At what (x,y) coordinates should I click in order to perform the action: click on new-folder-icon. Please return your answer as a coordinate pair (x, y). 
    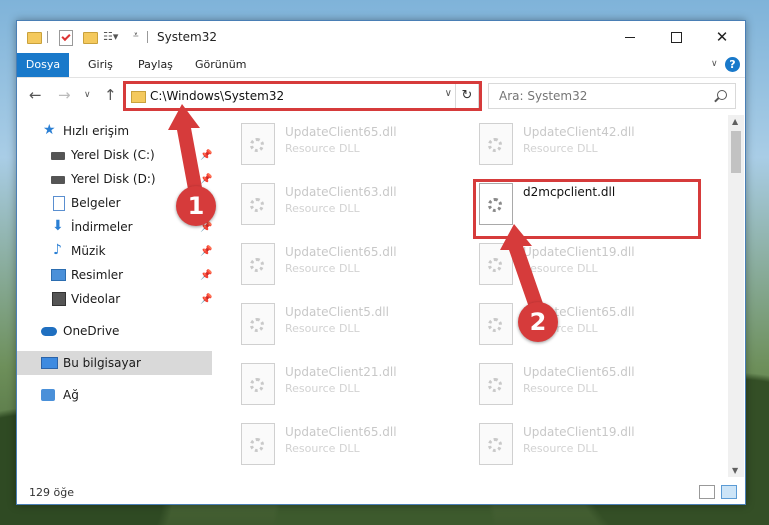
    Looking at the image, I should click on (90, 38).